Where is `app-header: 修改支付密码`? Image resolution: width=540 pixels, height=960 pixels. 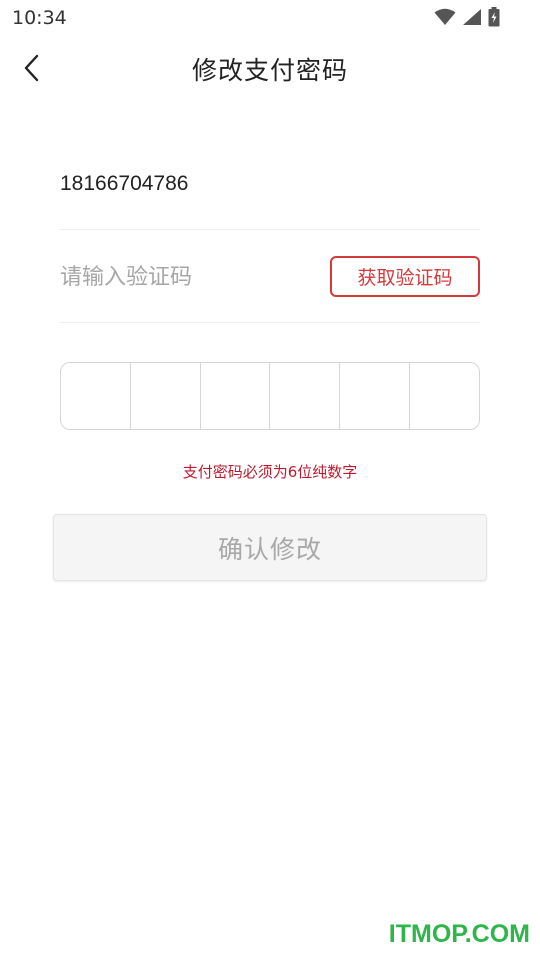 app-header: 修改支付密码 is located at coordinates (270, 70).